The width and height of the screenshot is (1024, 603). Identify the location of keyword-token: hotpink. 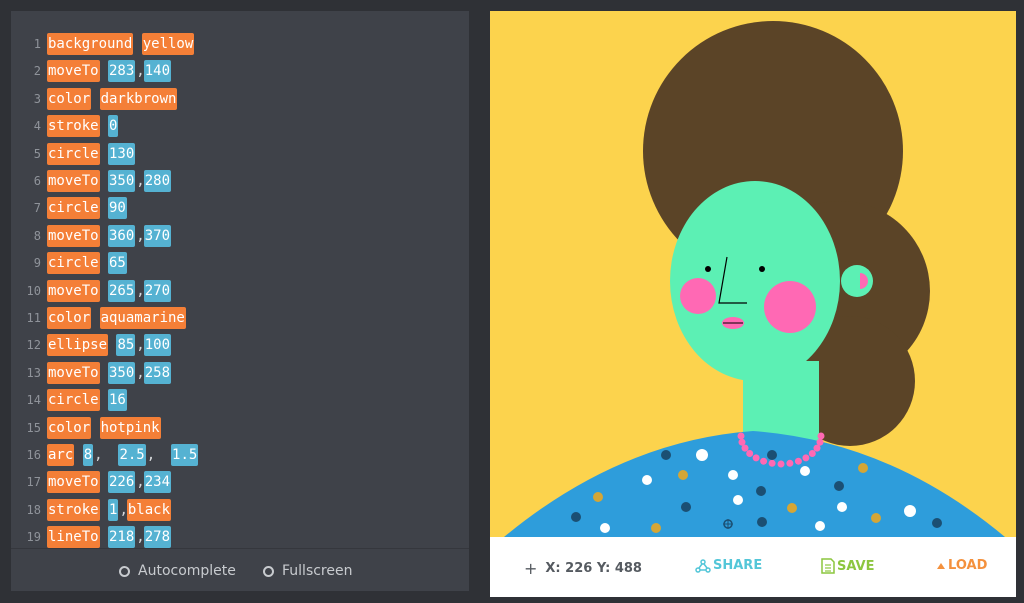
(130, 427).